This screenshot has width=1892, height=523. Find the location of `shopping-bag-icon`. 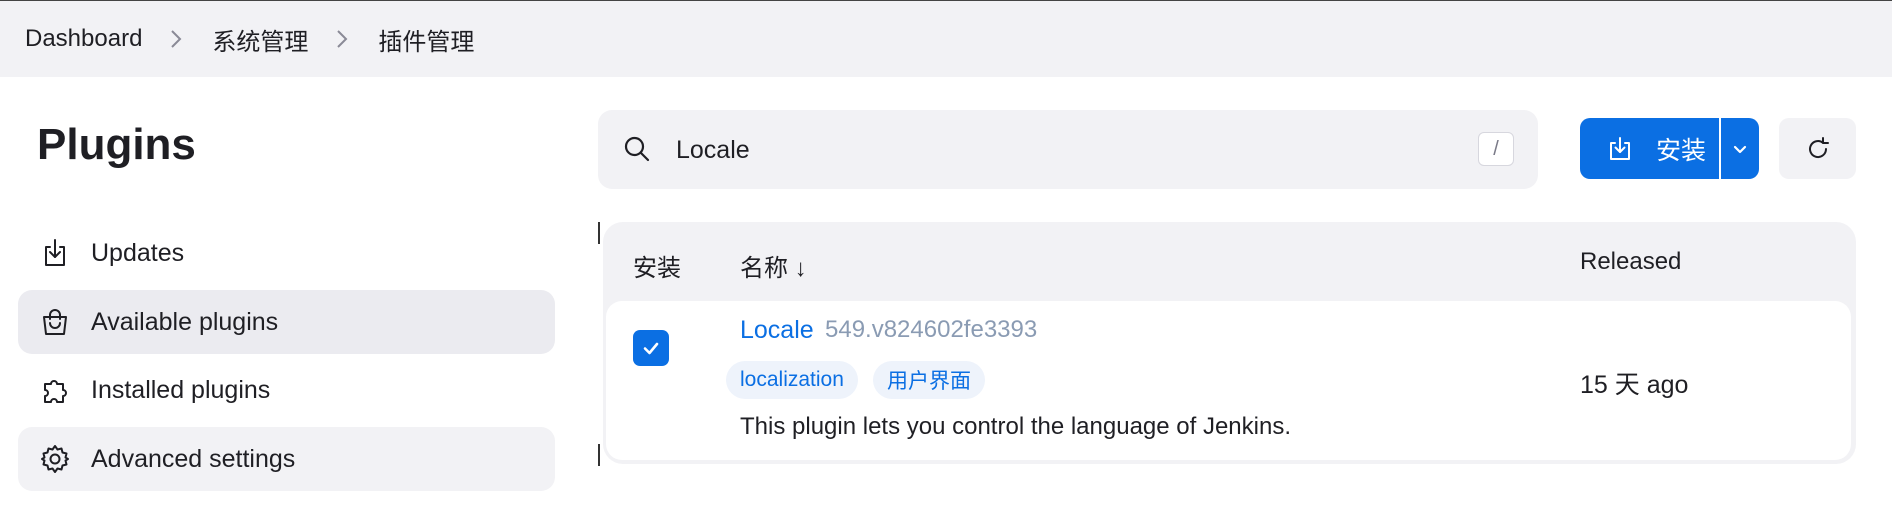

shopping-bag-icon is located at coordinates (55, 322).